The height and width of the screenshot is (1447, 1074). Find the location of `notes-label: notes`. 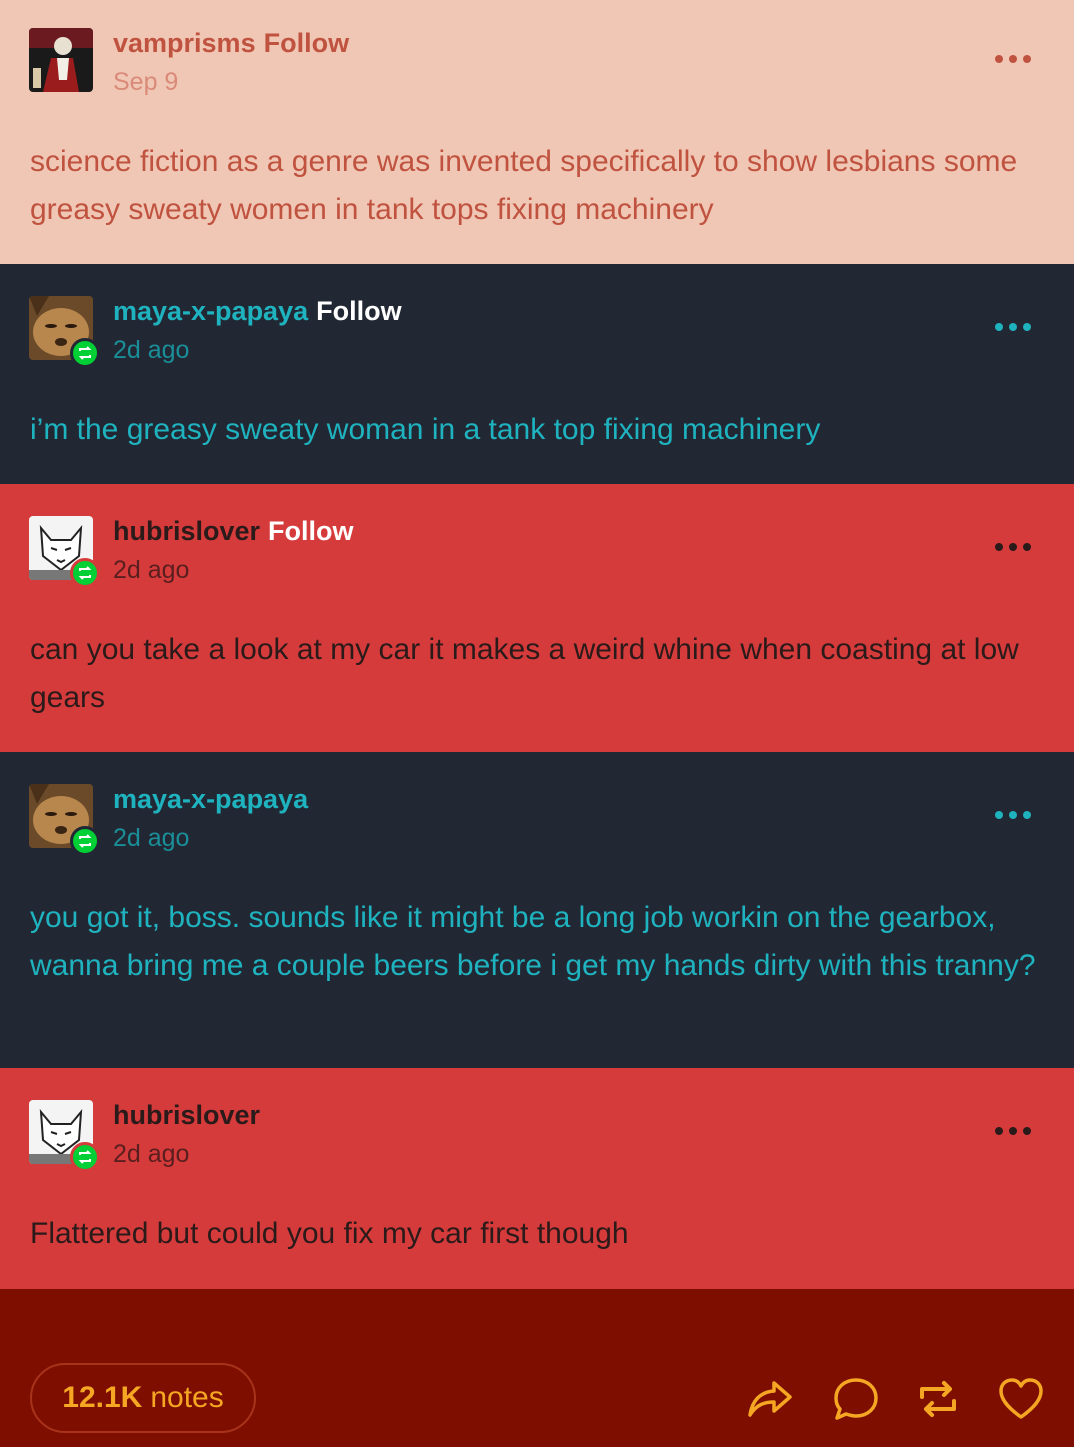

notes-label: notes is located at coordinates (187, 1397).